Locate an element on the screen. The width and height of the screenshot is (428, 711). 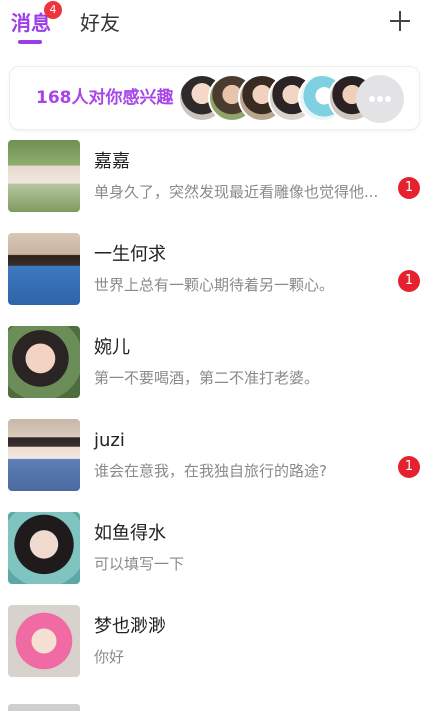
contact-name: 嘉嘉 is located at coordinates (112, 161).